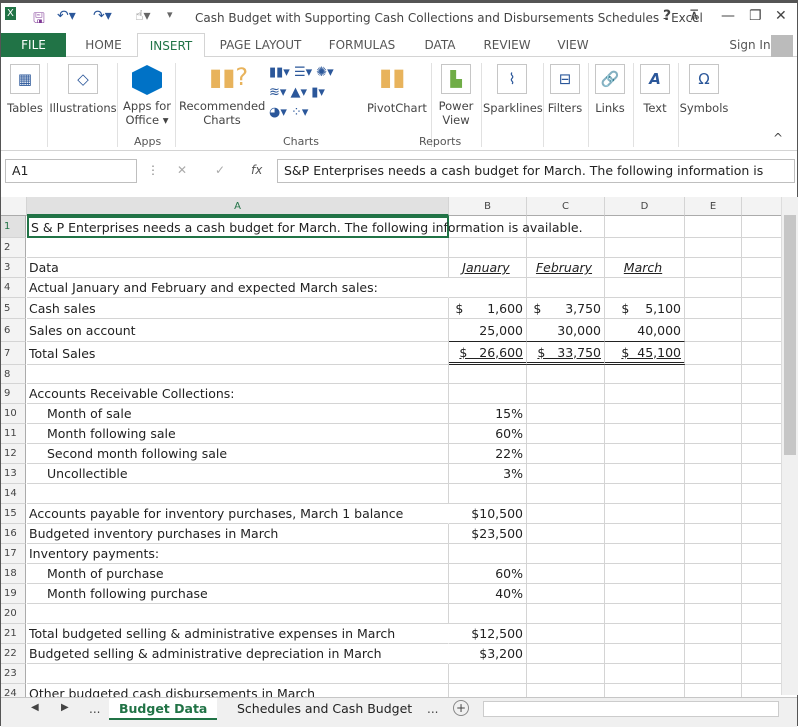  Describe the element at coordinates (761, 248) in the screenshot. I see `cell-f2` at that location.